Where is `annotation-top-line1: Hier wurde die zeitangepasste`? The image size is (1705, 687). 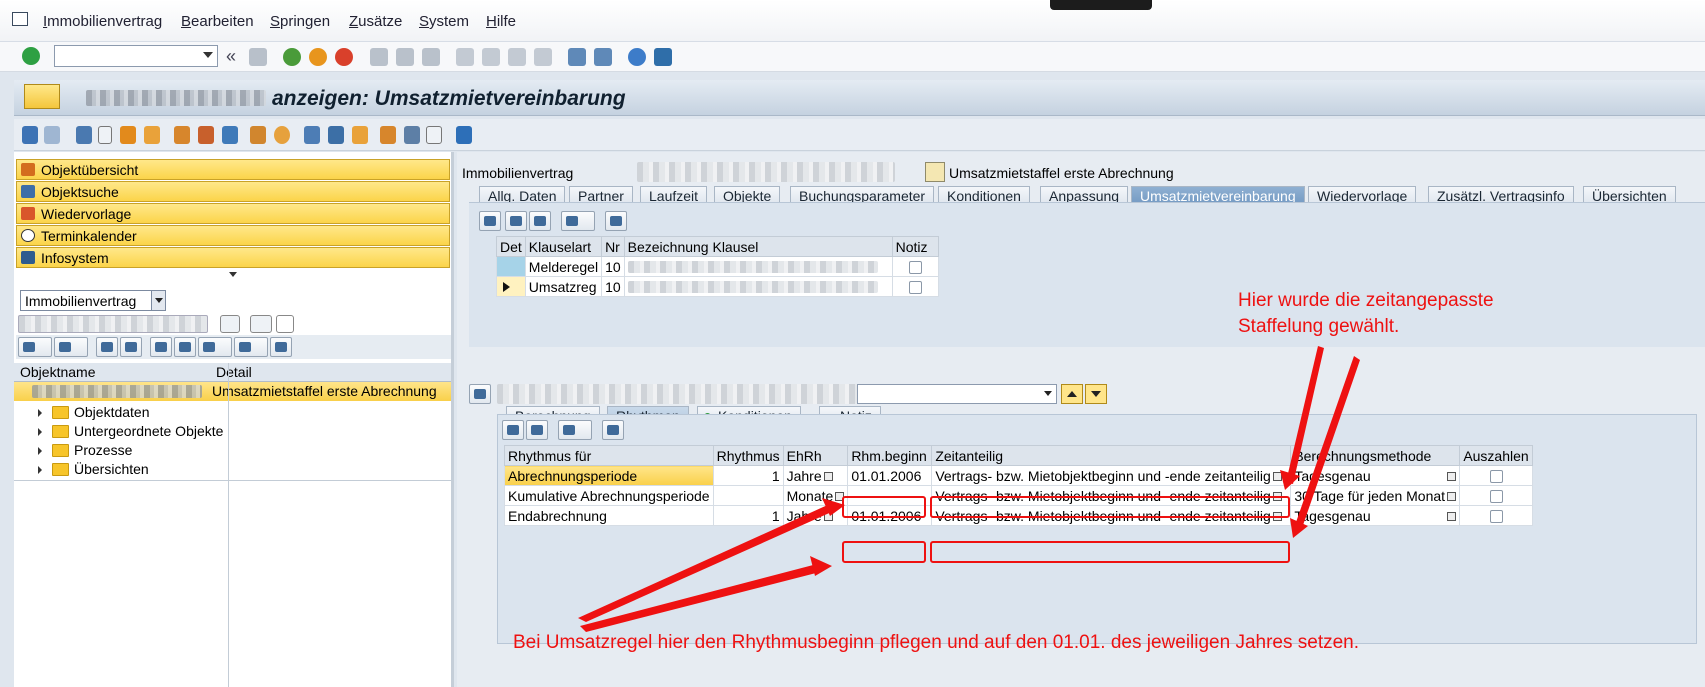 annotation-top-line1: Hier wurde die zeitangepasste is located at coordinates (1366, 300).